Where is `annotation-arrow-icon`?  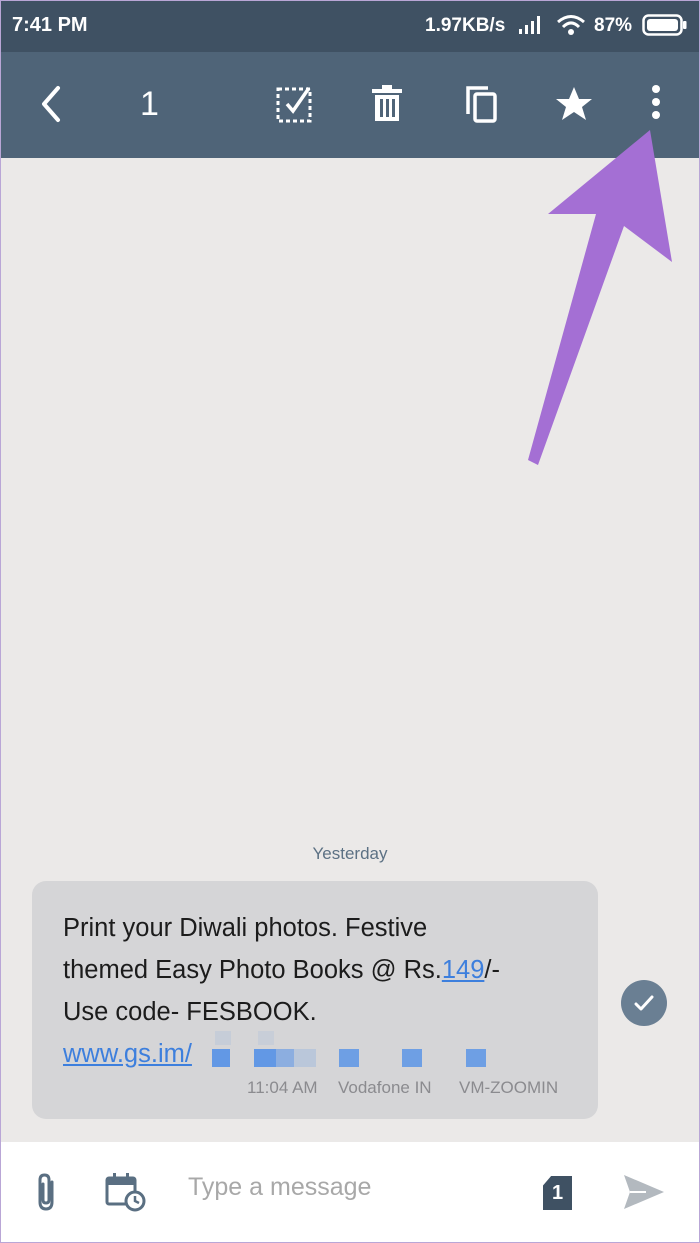 annotation-arrow-icon is located at coordinates (600, 297).